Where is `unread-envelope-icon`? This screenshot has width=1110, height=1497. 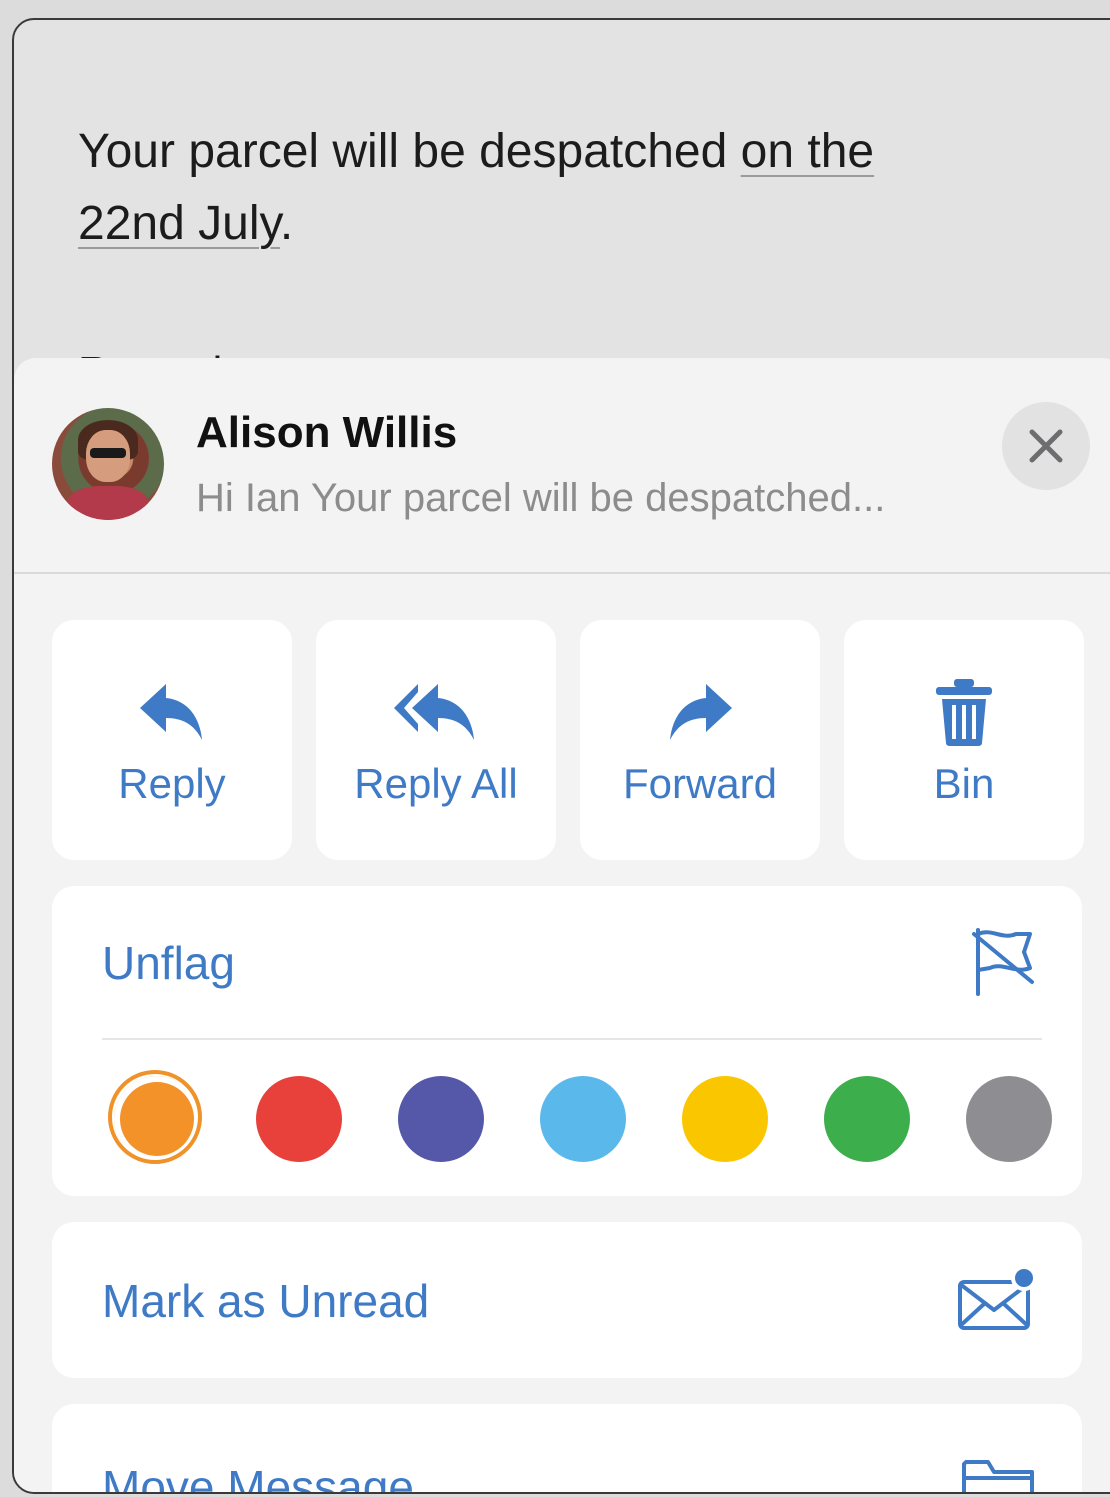 unread-envelope-icon is located at coordinates (997, 1298).